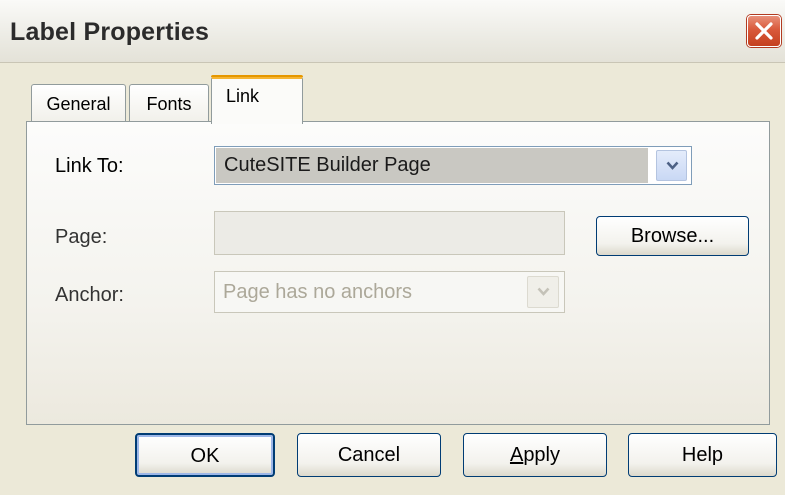  I want to click on tab-general: General, so click(78, 103).